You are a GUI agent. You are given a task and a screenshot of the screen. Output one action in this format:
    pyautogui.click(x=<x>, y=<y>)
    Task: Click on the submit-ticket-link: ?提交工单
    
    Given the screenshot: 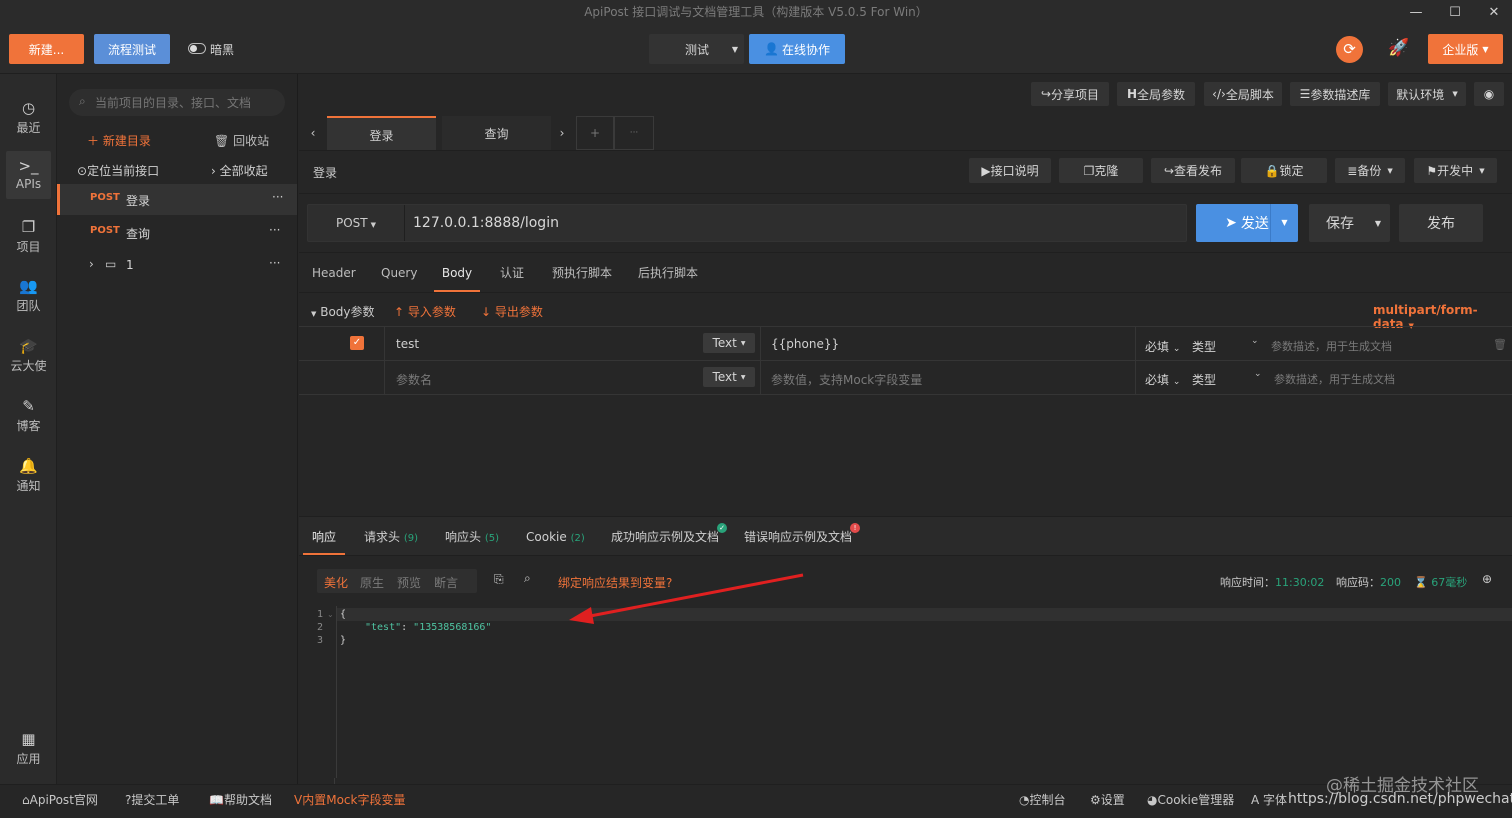 What is the action you would take?
    pyautogui.click(x=152, y=800)
    